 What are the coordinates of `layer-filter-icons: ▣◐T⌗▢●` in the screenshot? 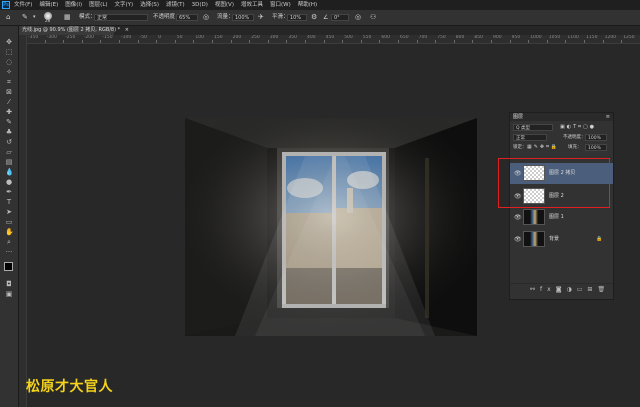 It's located at (578, 127).